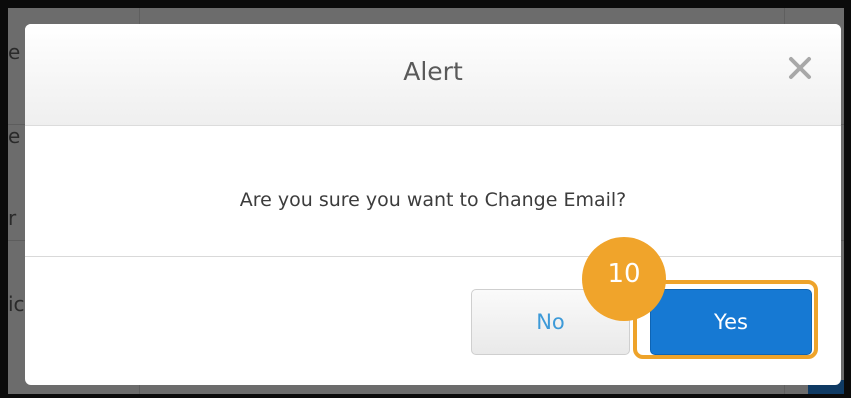  I want to click on dialog-message: Are you sure you want to Change Email?, so click(433, 200).